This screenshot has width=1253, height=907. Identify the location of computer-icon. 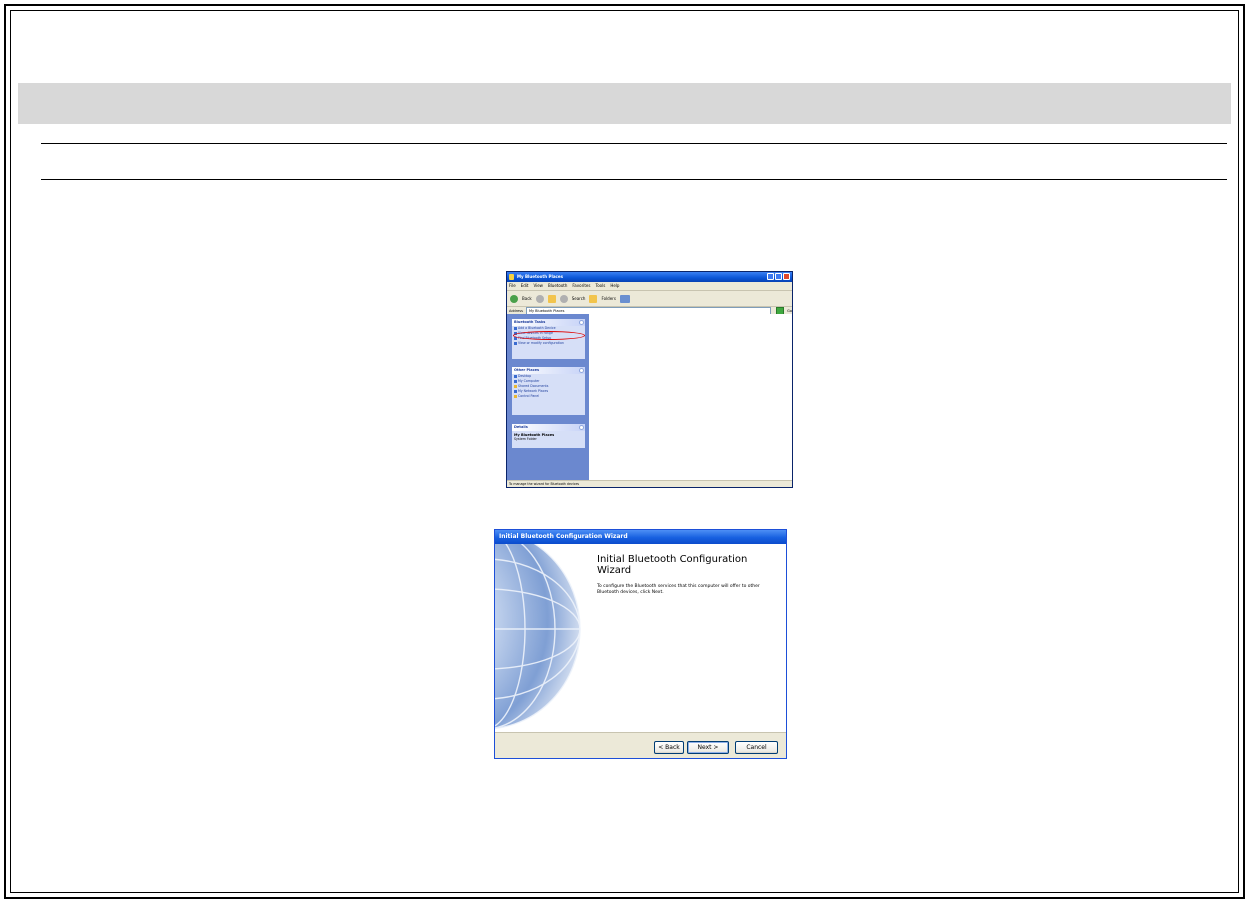
(515, 381).